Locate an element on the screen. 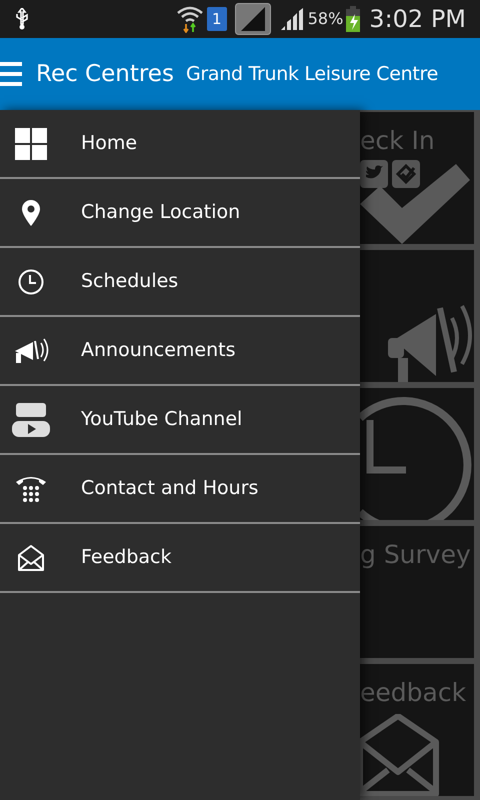 The height and width of the screenshot is (800, 480). drawer-item: Contact and Hours is located at coordinates (180, 489).